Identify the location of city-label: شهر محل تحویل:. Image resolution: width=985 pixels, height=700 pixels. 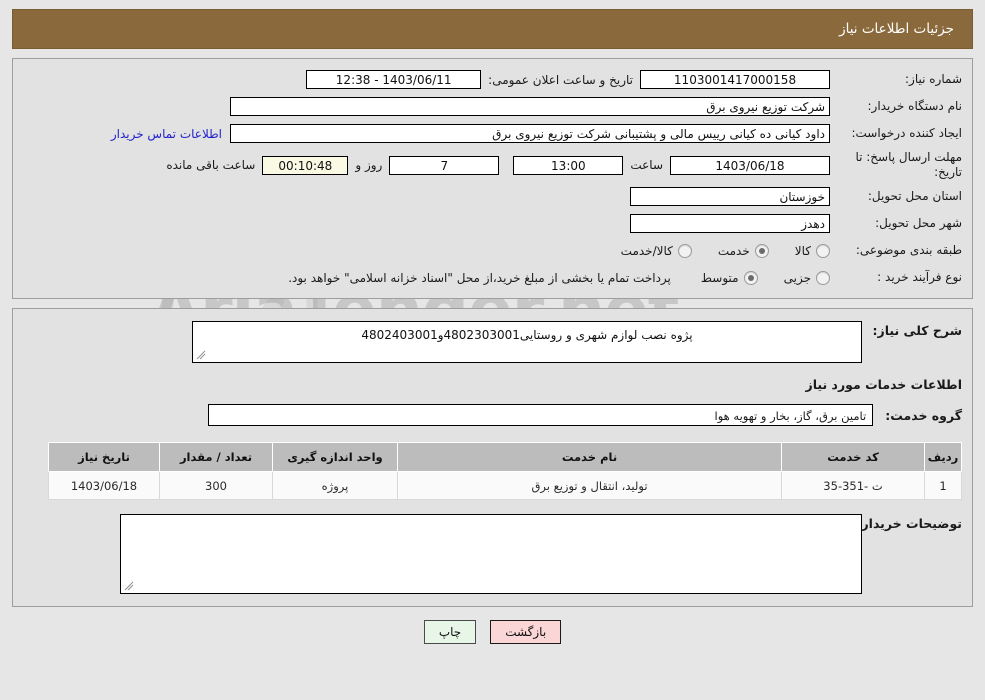
(918, 223).